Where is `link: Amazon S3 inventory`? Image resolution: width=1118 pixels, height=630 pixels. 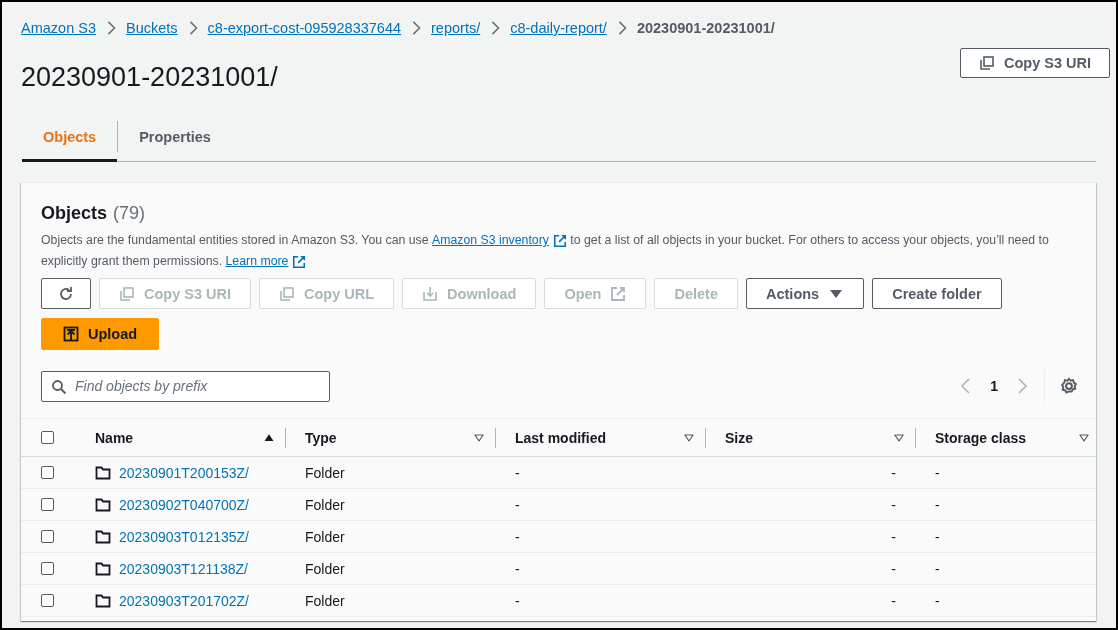
link: Amazon S3 inventory is located at coordinates (499, 240).